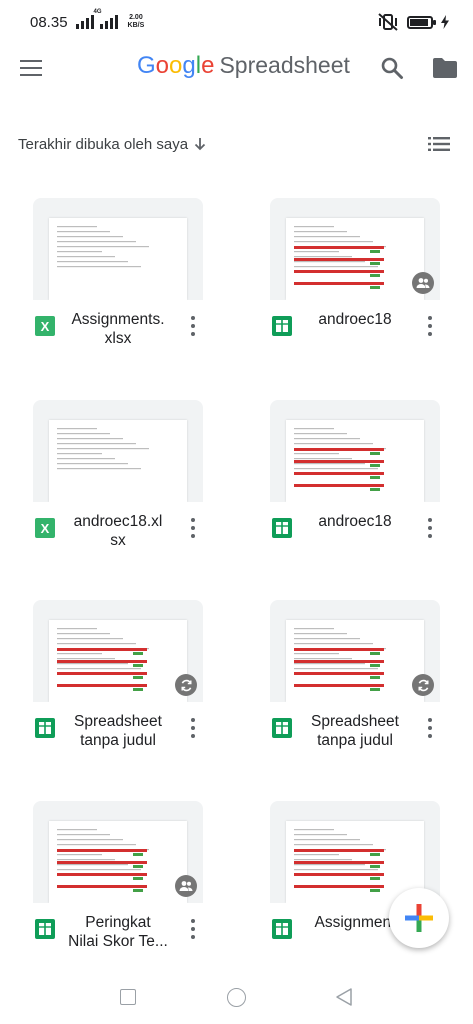 The image size is (473, 1024). Describe the element at coordinates (49, 22) in the screenshot. I see `status-time: 08.35` at that location.